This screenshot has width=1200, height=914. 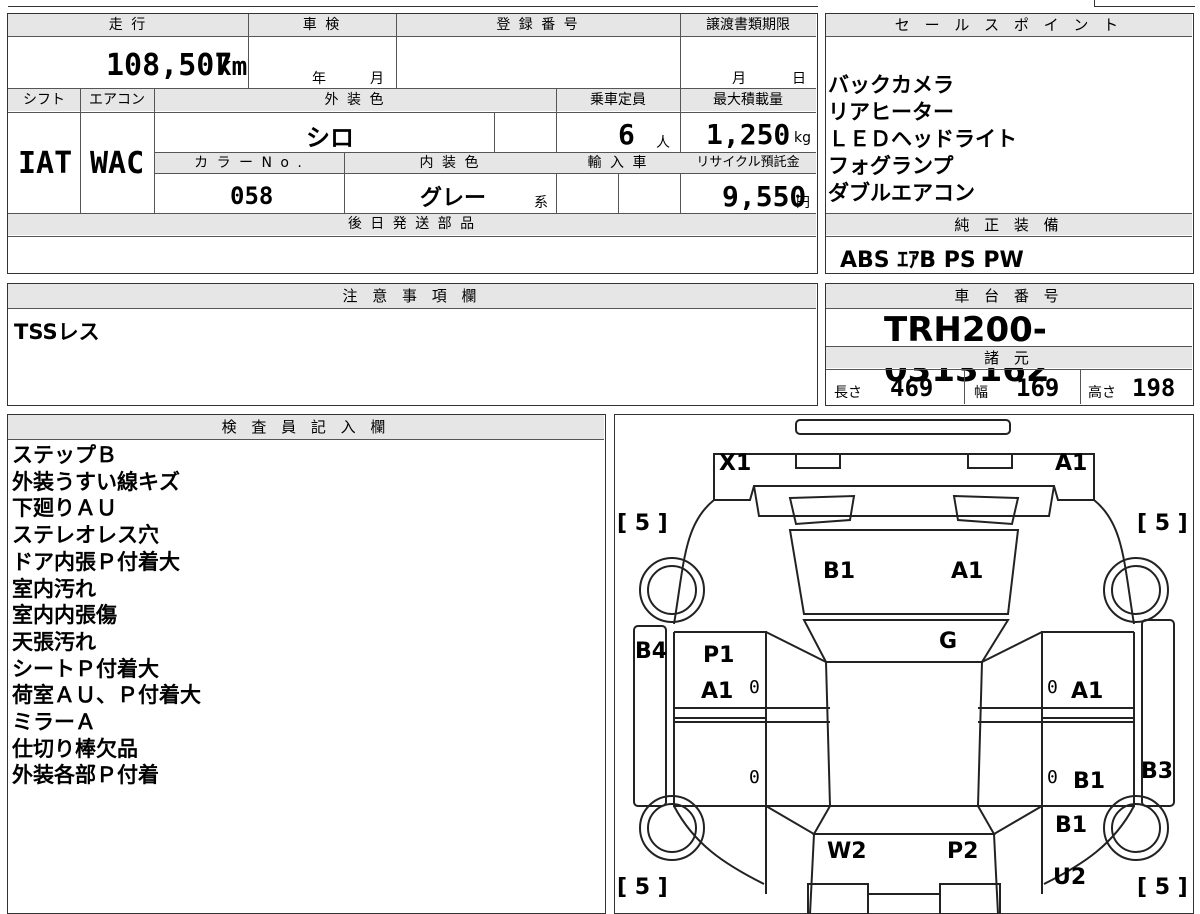 I want to click on mark-b1-right: B1, so click(x=1089, y=781).